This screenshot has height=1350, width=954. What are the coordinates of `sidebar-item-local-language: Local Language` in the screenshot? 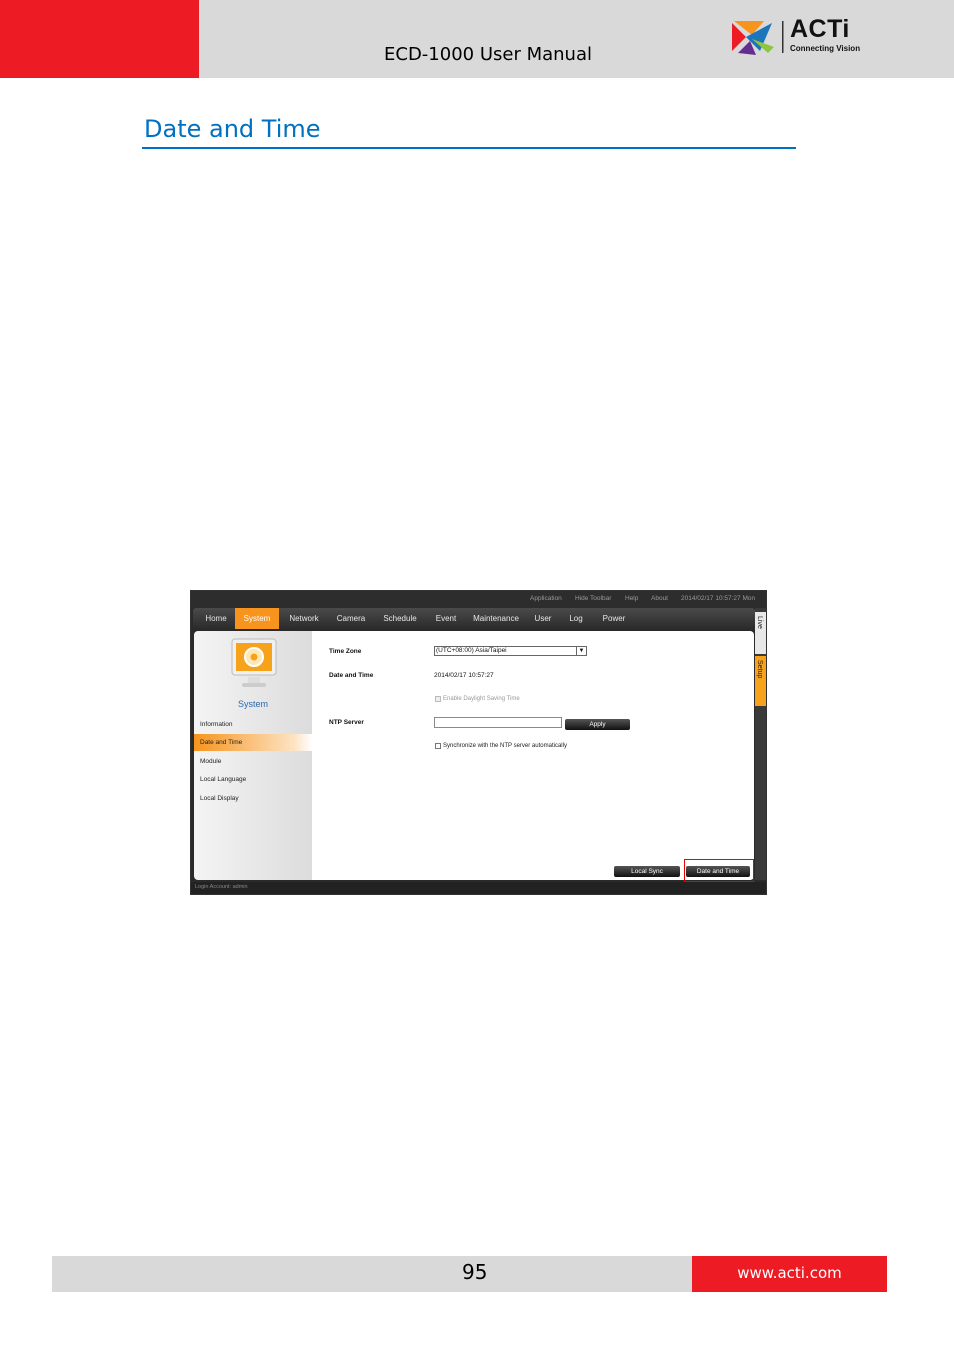 It's located at (253, 779).